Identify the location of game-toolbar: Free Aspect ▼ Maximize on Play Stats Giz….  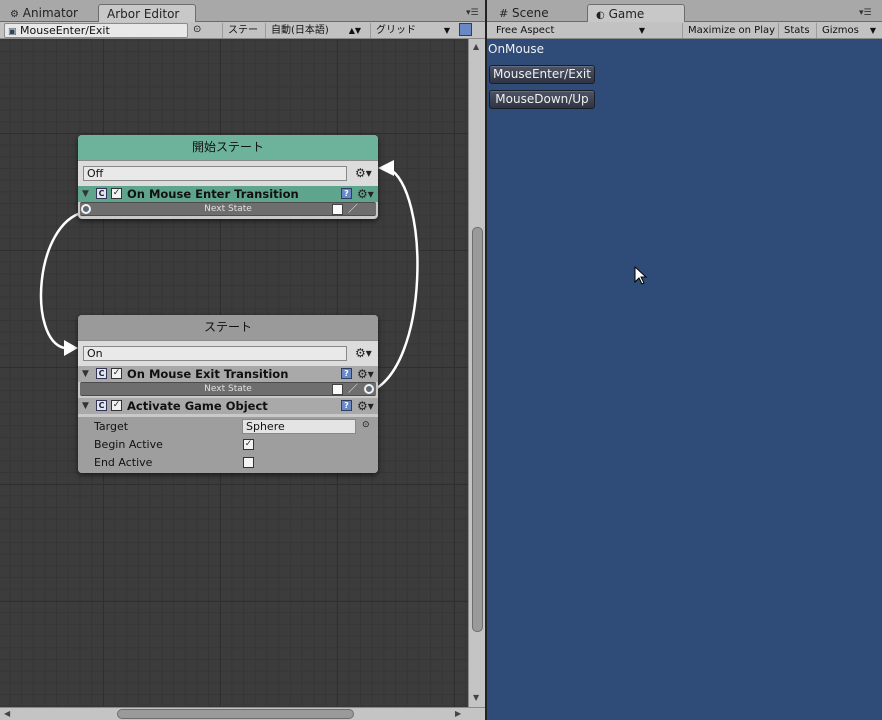
(684, 30).